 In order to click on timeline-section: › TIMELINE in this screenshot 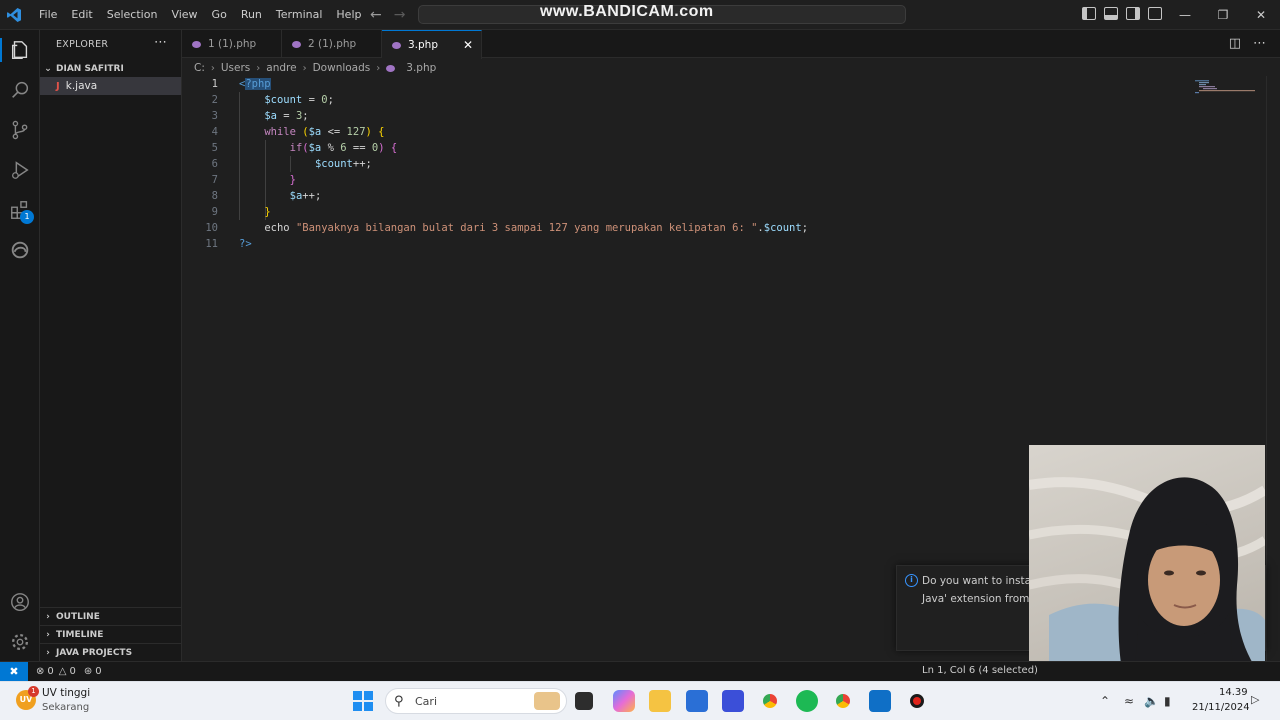, I will do `click(110, 634)`.